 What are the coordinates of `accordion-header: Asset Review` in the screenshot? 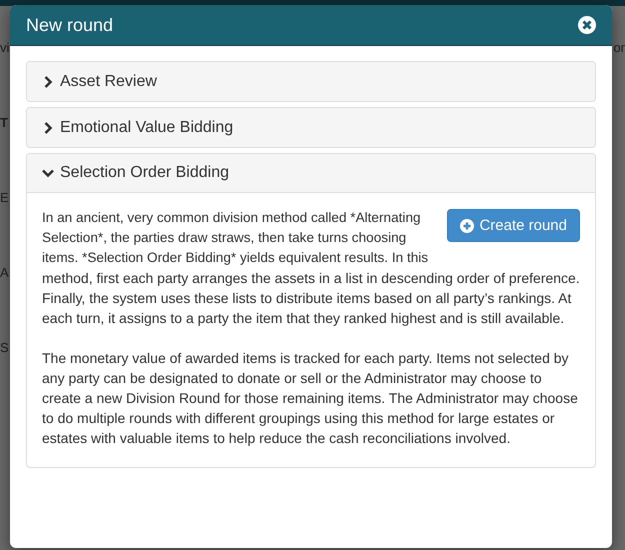 It's located at (311, 81).